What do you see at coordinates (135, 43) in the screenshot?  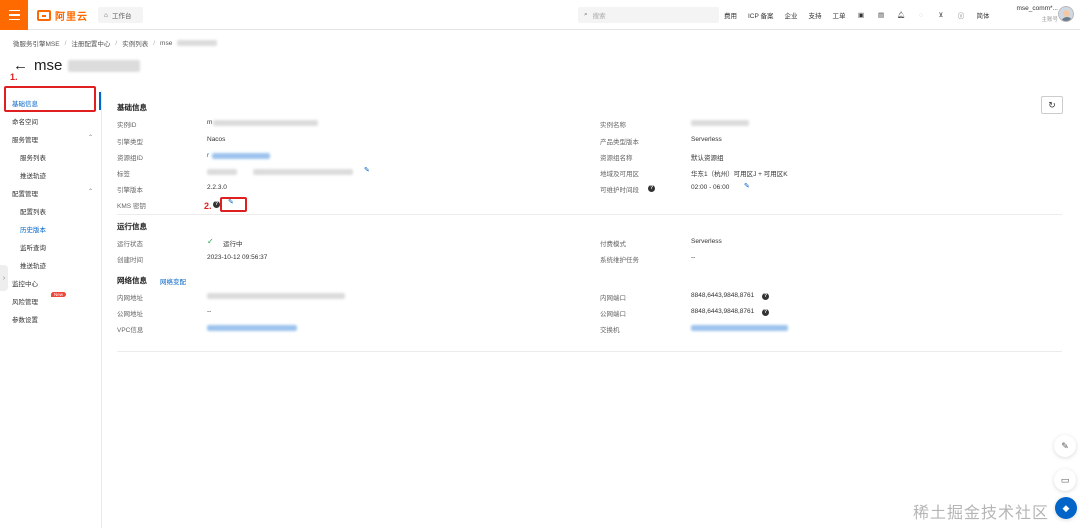 I see `breadcrumb-instances: 实例列表` at bounding box center [135, 43].